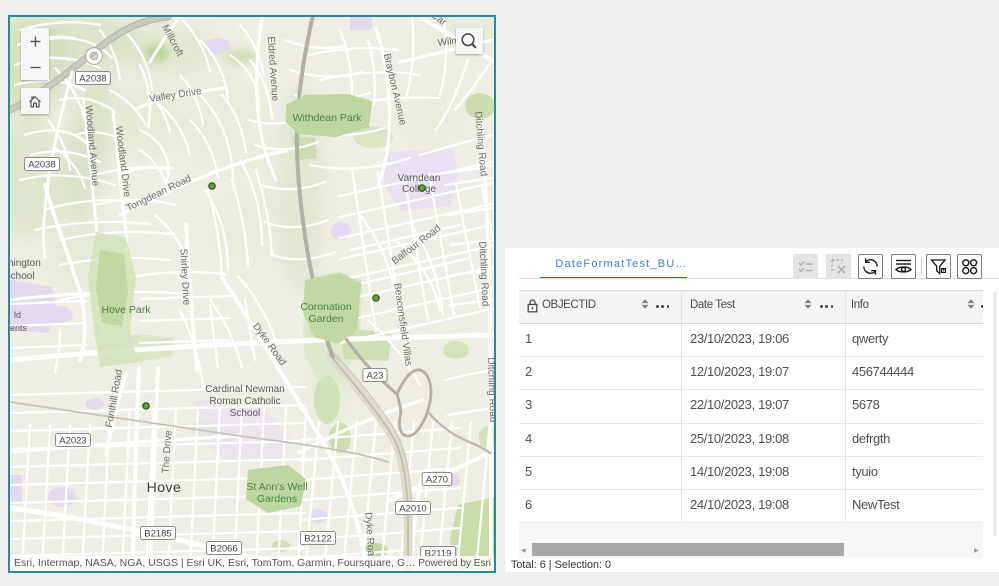 The image size is (999, 586). Describe the element at coordinates (419, 178) in the screenshot. I see `svg-text: Varndean` at that location.